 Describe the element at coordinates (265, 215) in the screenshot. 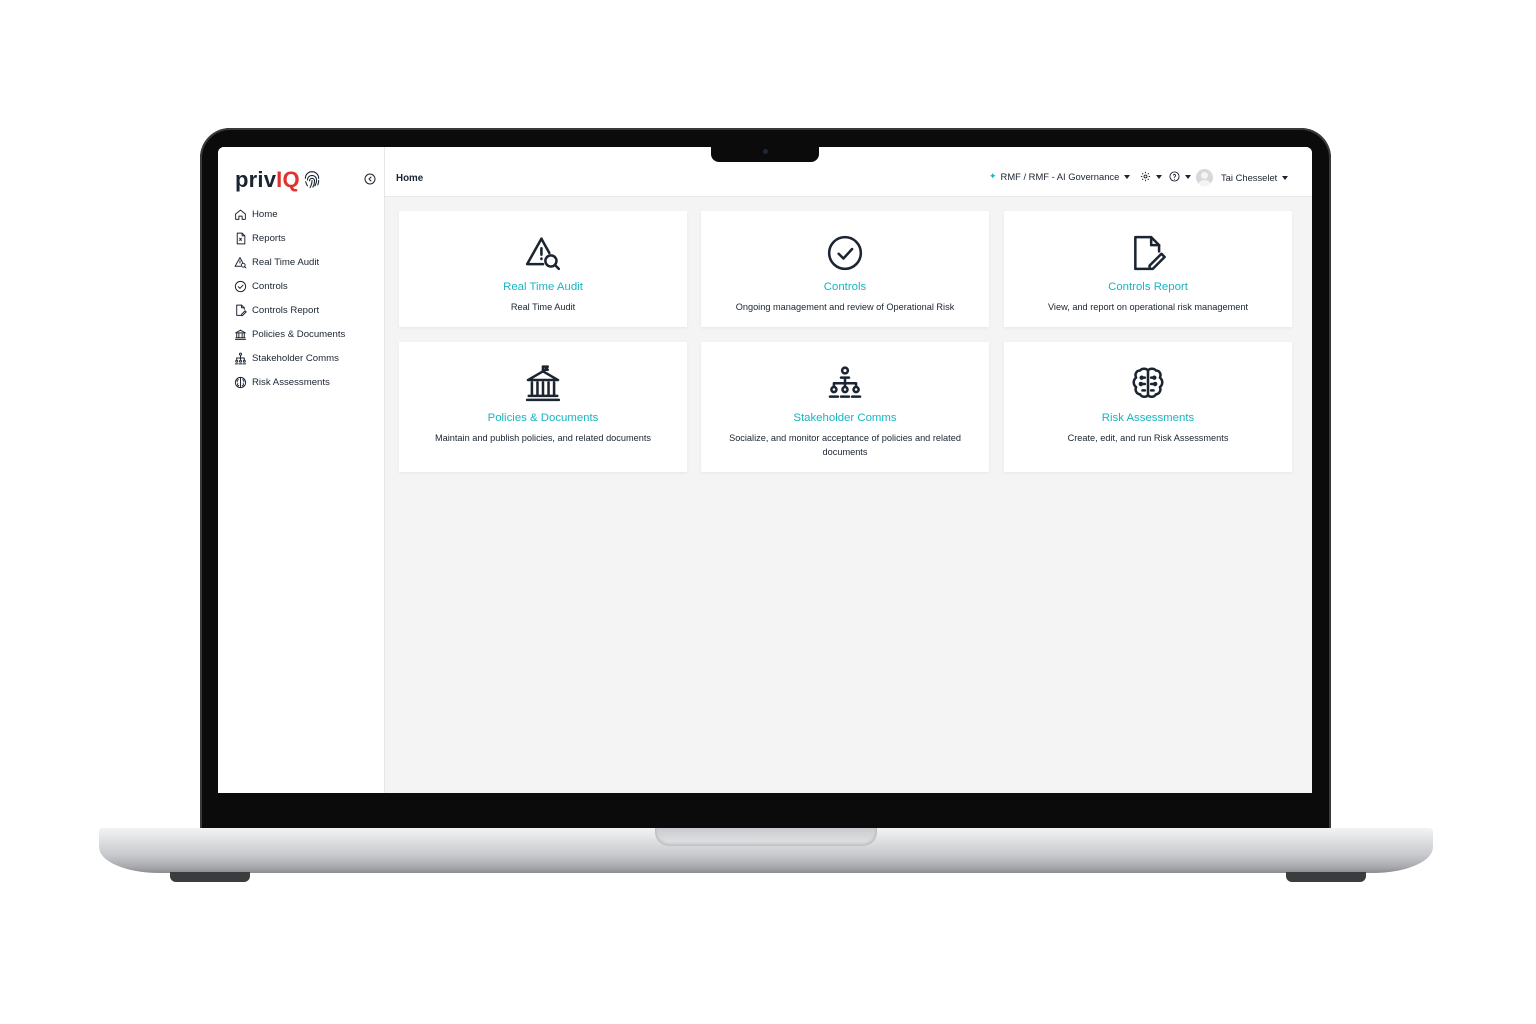

I see `sidebar-item-label: Home` at that location.